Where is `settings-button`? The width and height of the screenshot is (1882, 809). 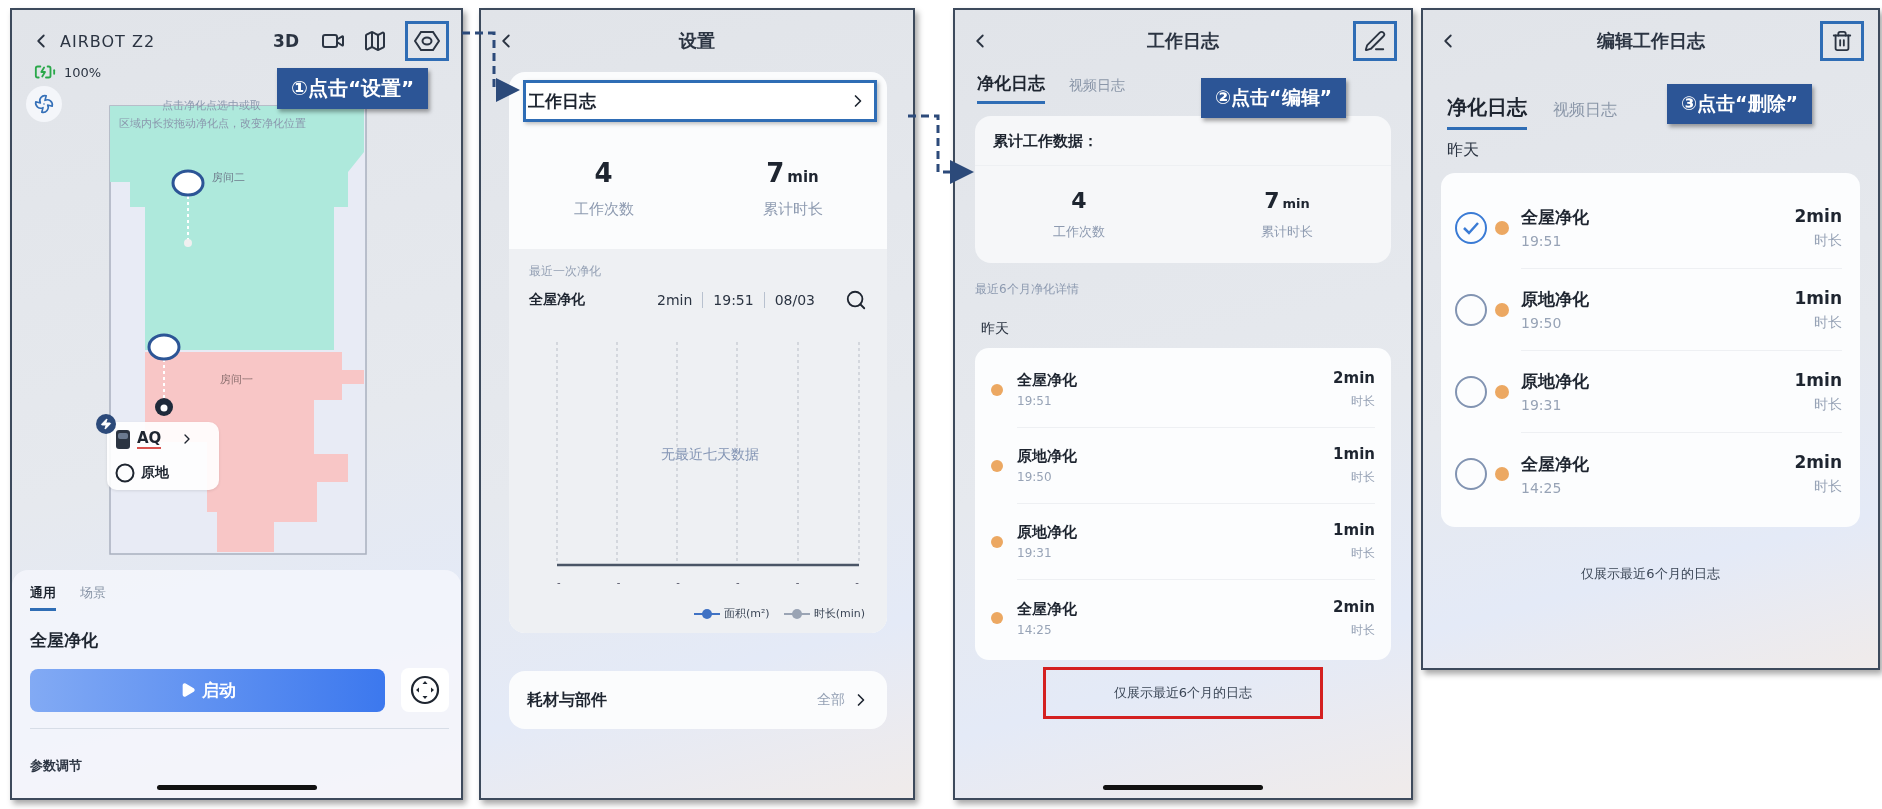 settings-button is located at coordinates (427, 41).